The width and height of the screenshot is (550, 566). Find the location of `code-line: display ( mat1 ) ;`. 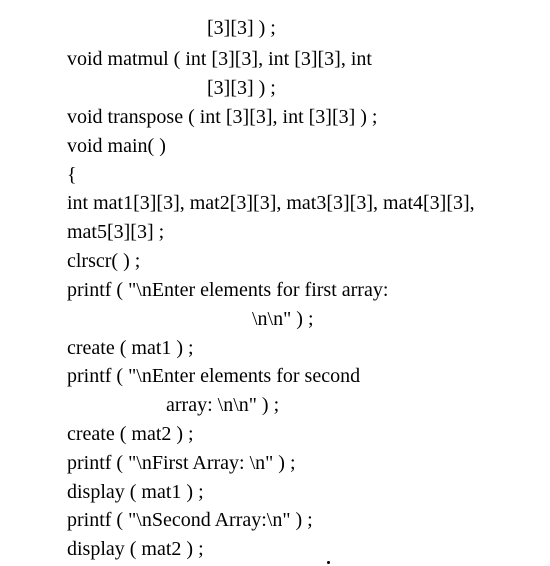

code-line: display ( mat1 ) ; is located at coordinates (135, 492).